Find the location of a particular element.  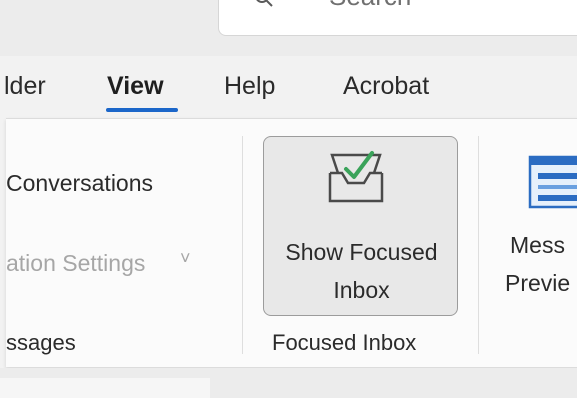

tab-help: Help is located at coordinates (249, 86).